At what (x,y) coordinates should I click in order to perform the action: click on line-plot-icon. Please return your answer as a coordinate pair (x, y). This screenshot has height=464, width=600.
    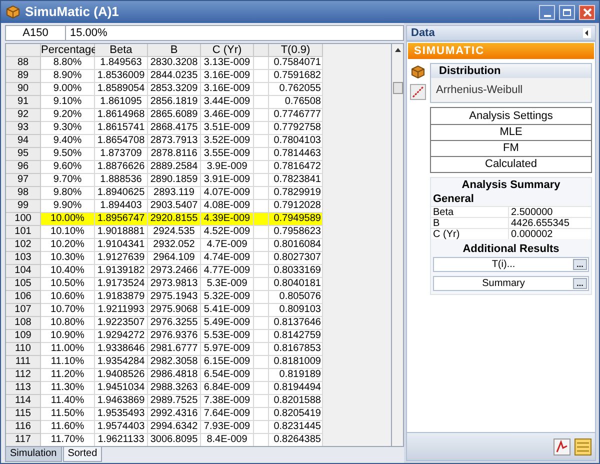
    Looking at the image, I should click on (418, 92).